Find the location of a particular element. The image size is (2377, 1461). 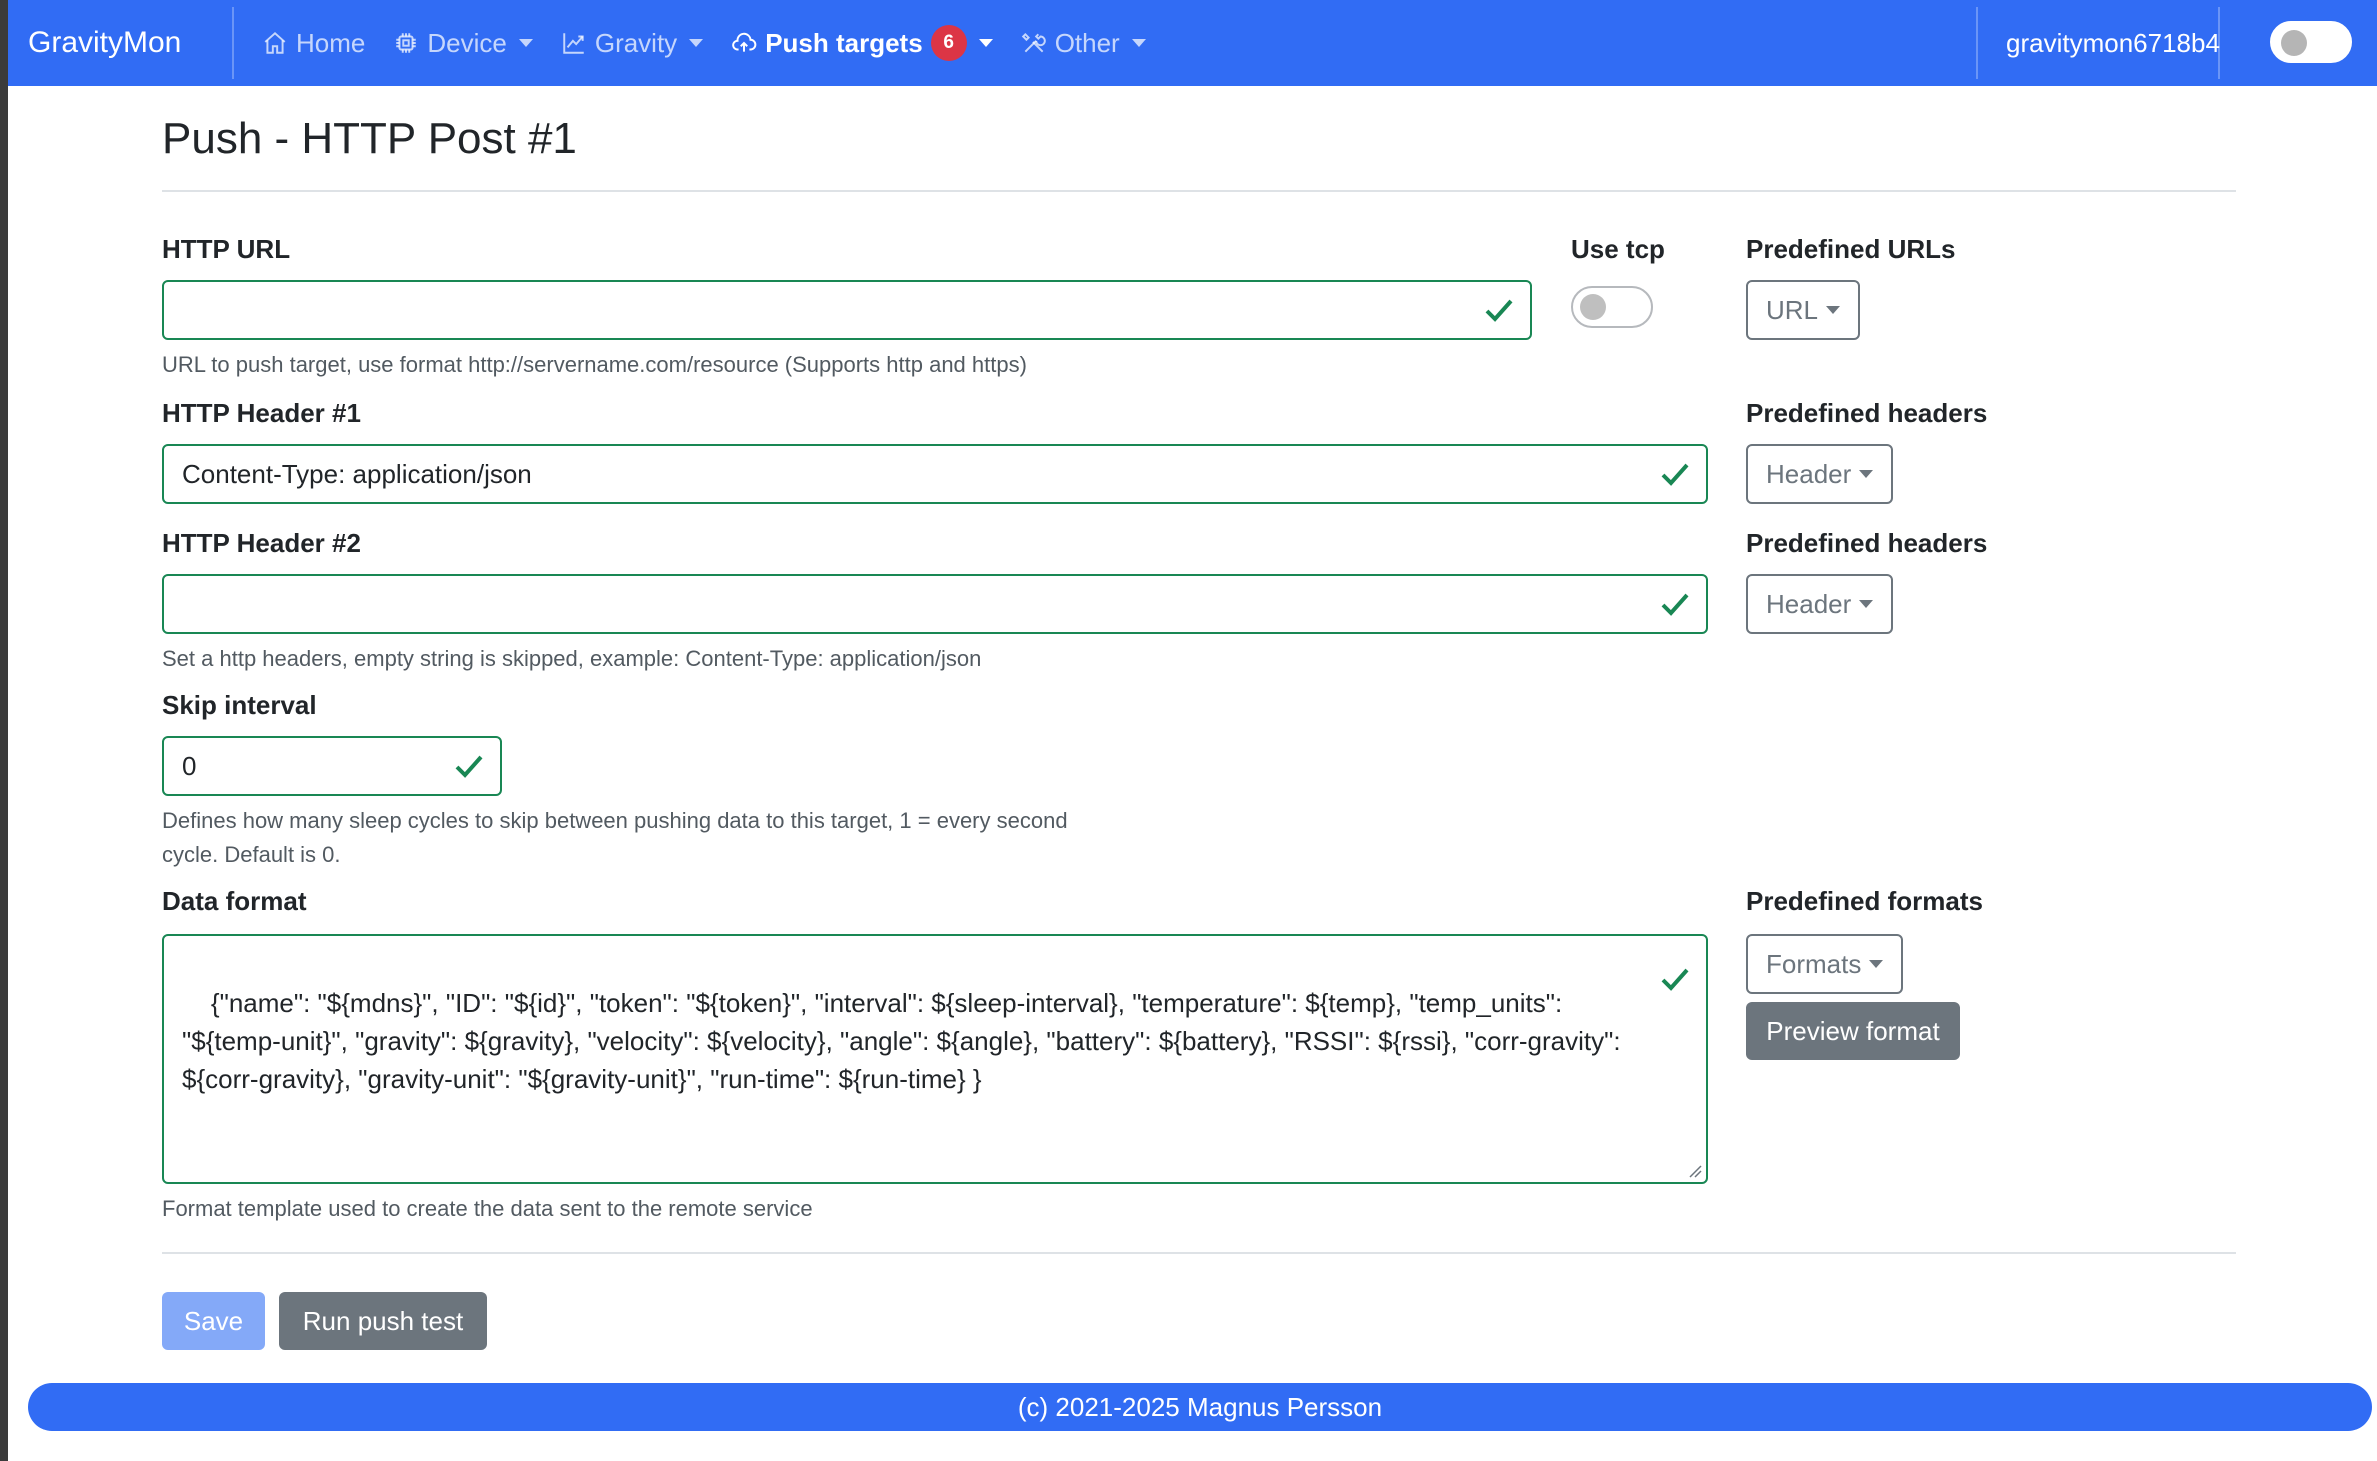

window-edge is located at coordinates (4, 730).